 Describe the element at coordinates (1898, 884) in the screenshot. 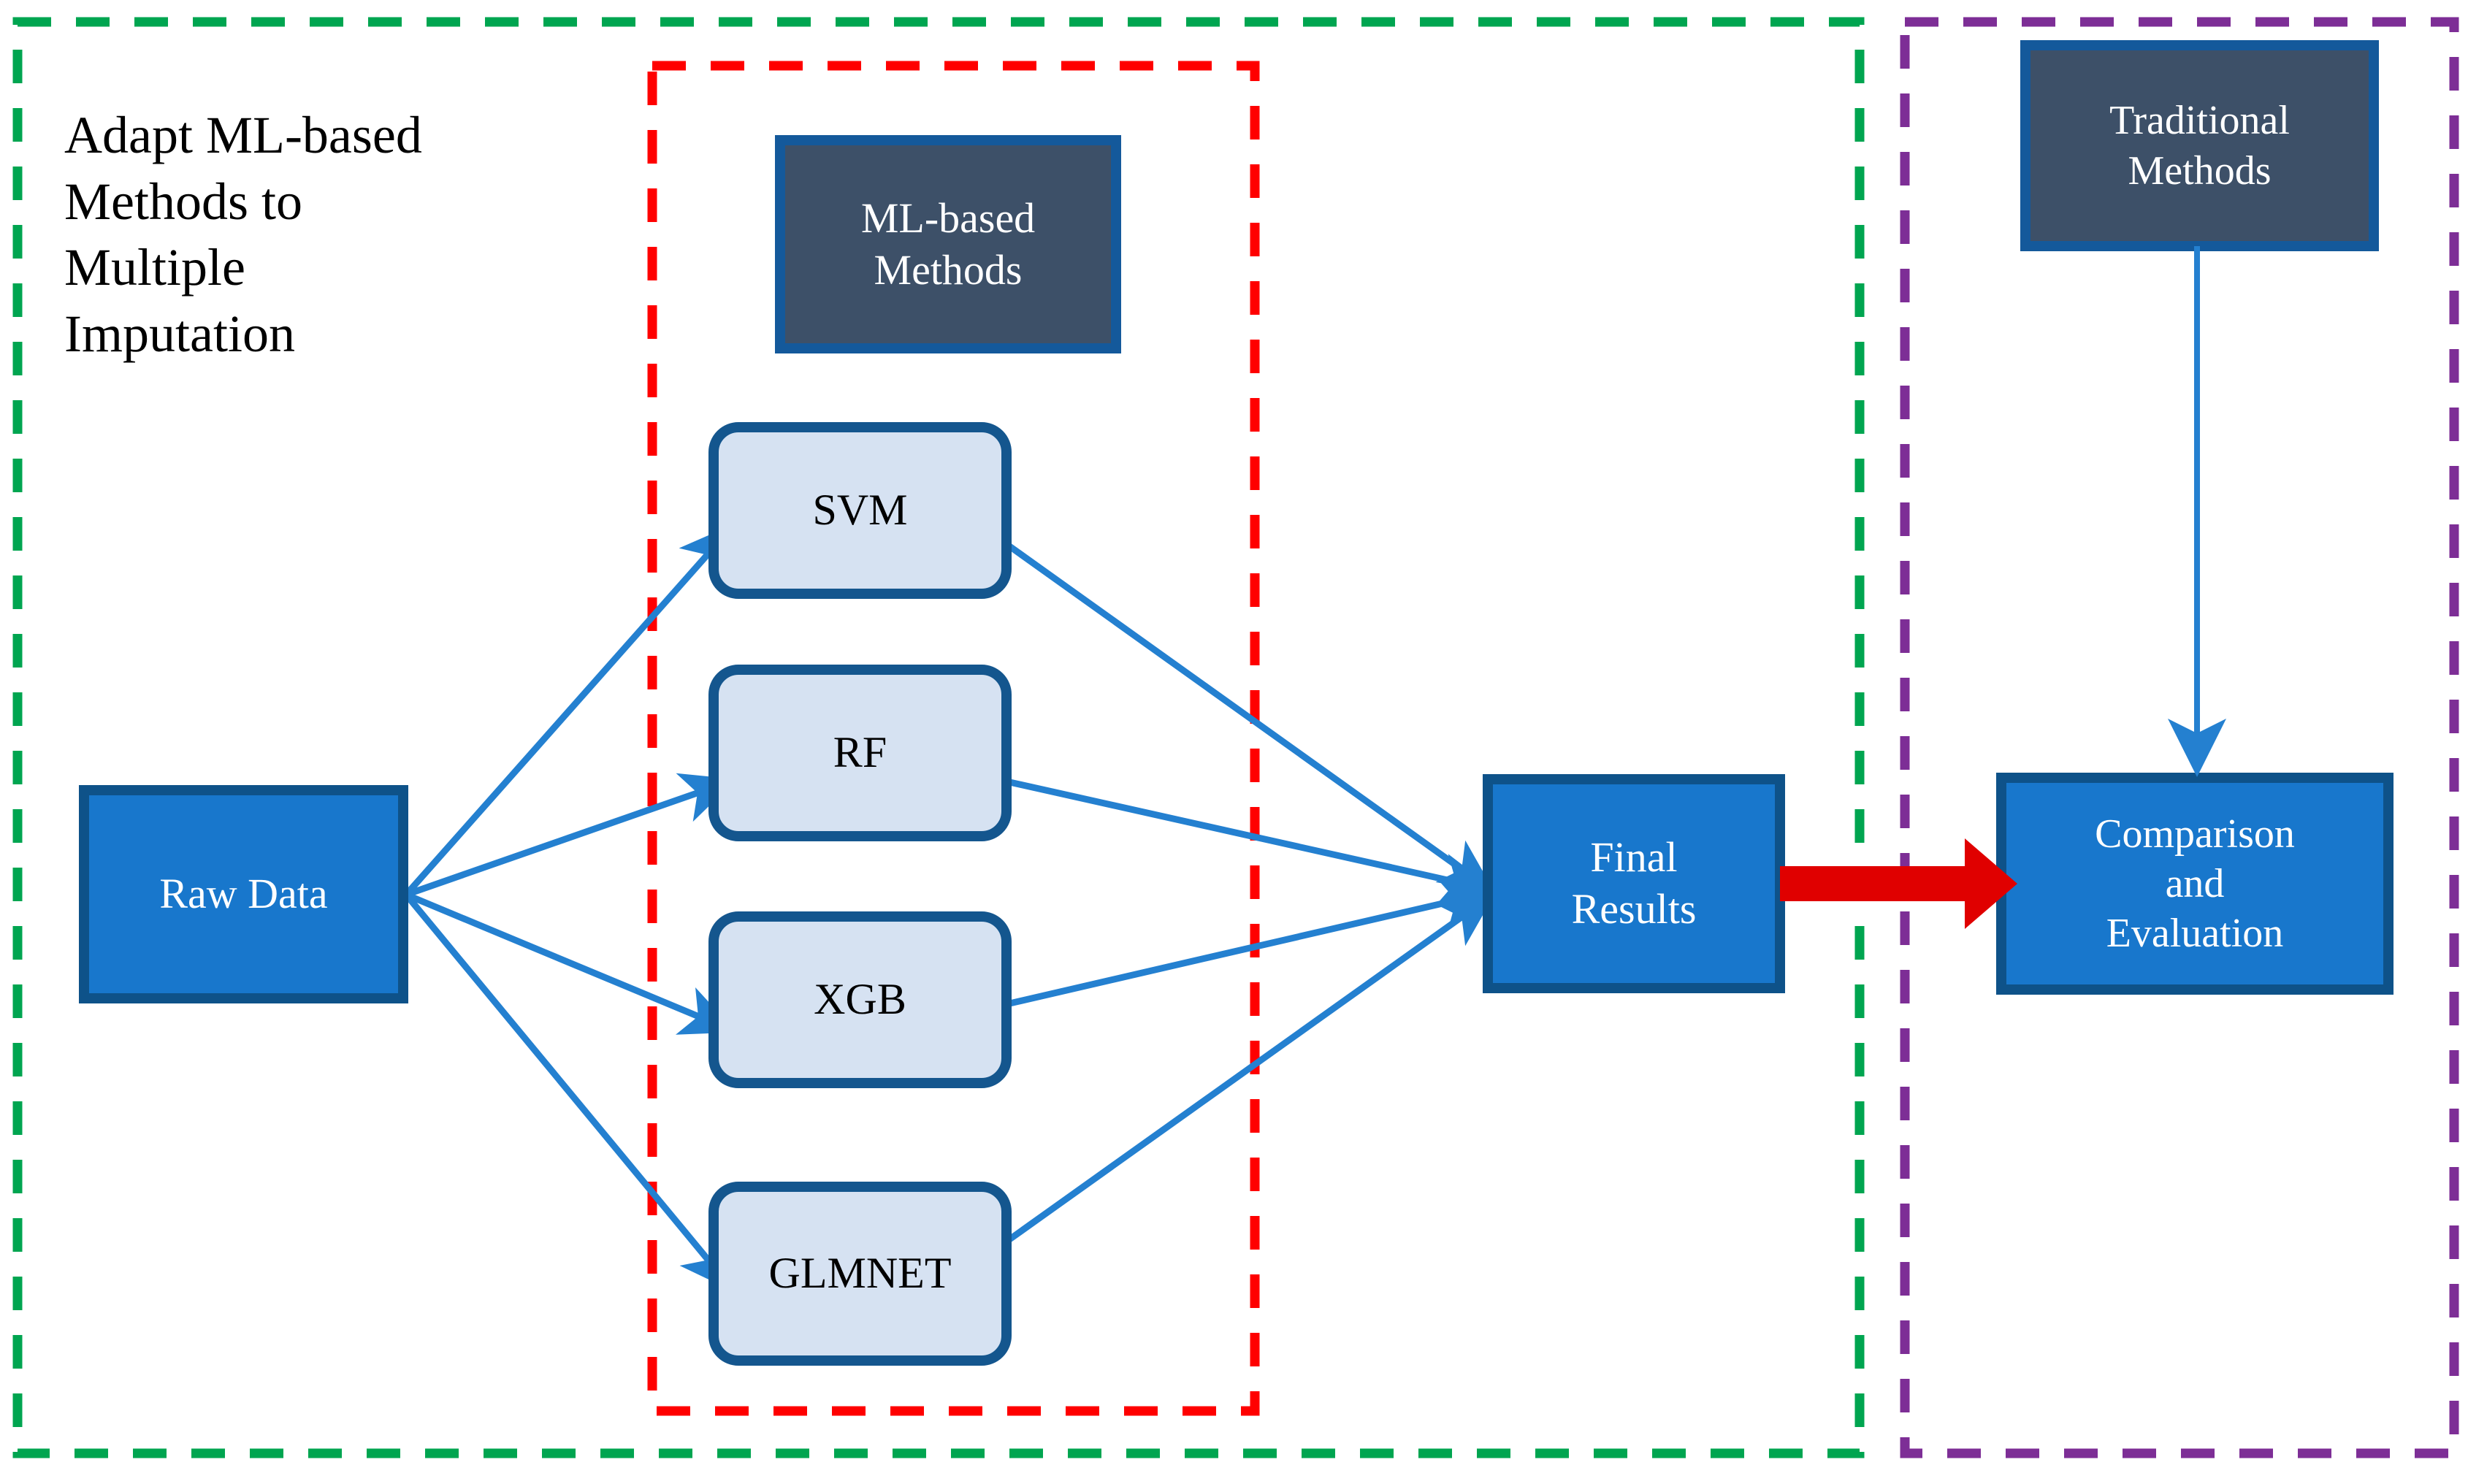

I see `arrow-final-to-comparison` at that location.